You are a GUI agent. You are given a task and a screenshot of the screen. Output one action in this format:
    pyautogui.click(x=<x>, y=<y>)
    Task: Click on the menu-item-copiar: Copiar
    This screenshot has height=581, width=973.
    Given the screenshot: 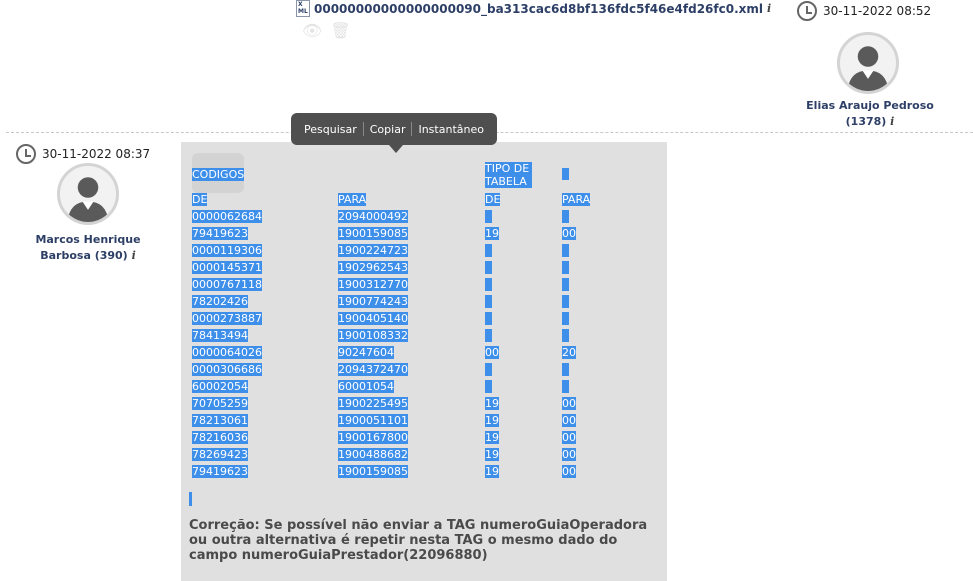 What is the action you would take?
    pyautogui.click(x=388, y=129)
    